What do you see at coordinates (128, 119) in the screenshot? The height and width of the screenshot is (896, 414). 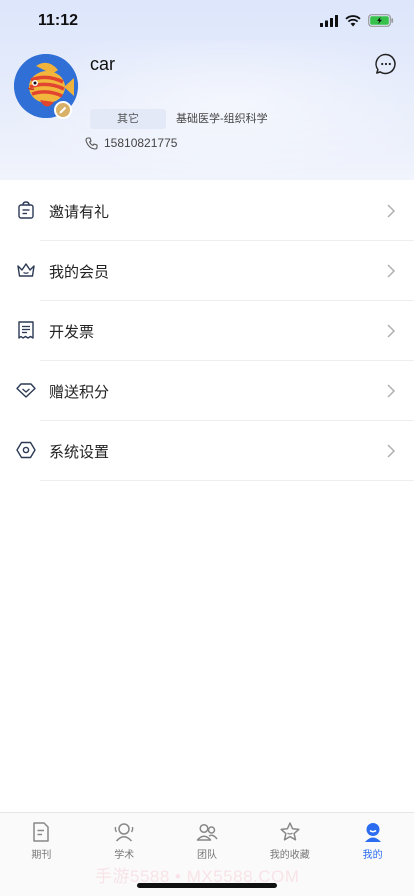 I see `identity-tag: 其它` at bounding box center [128, 119].